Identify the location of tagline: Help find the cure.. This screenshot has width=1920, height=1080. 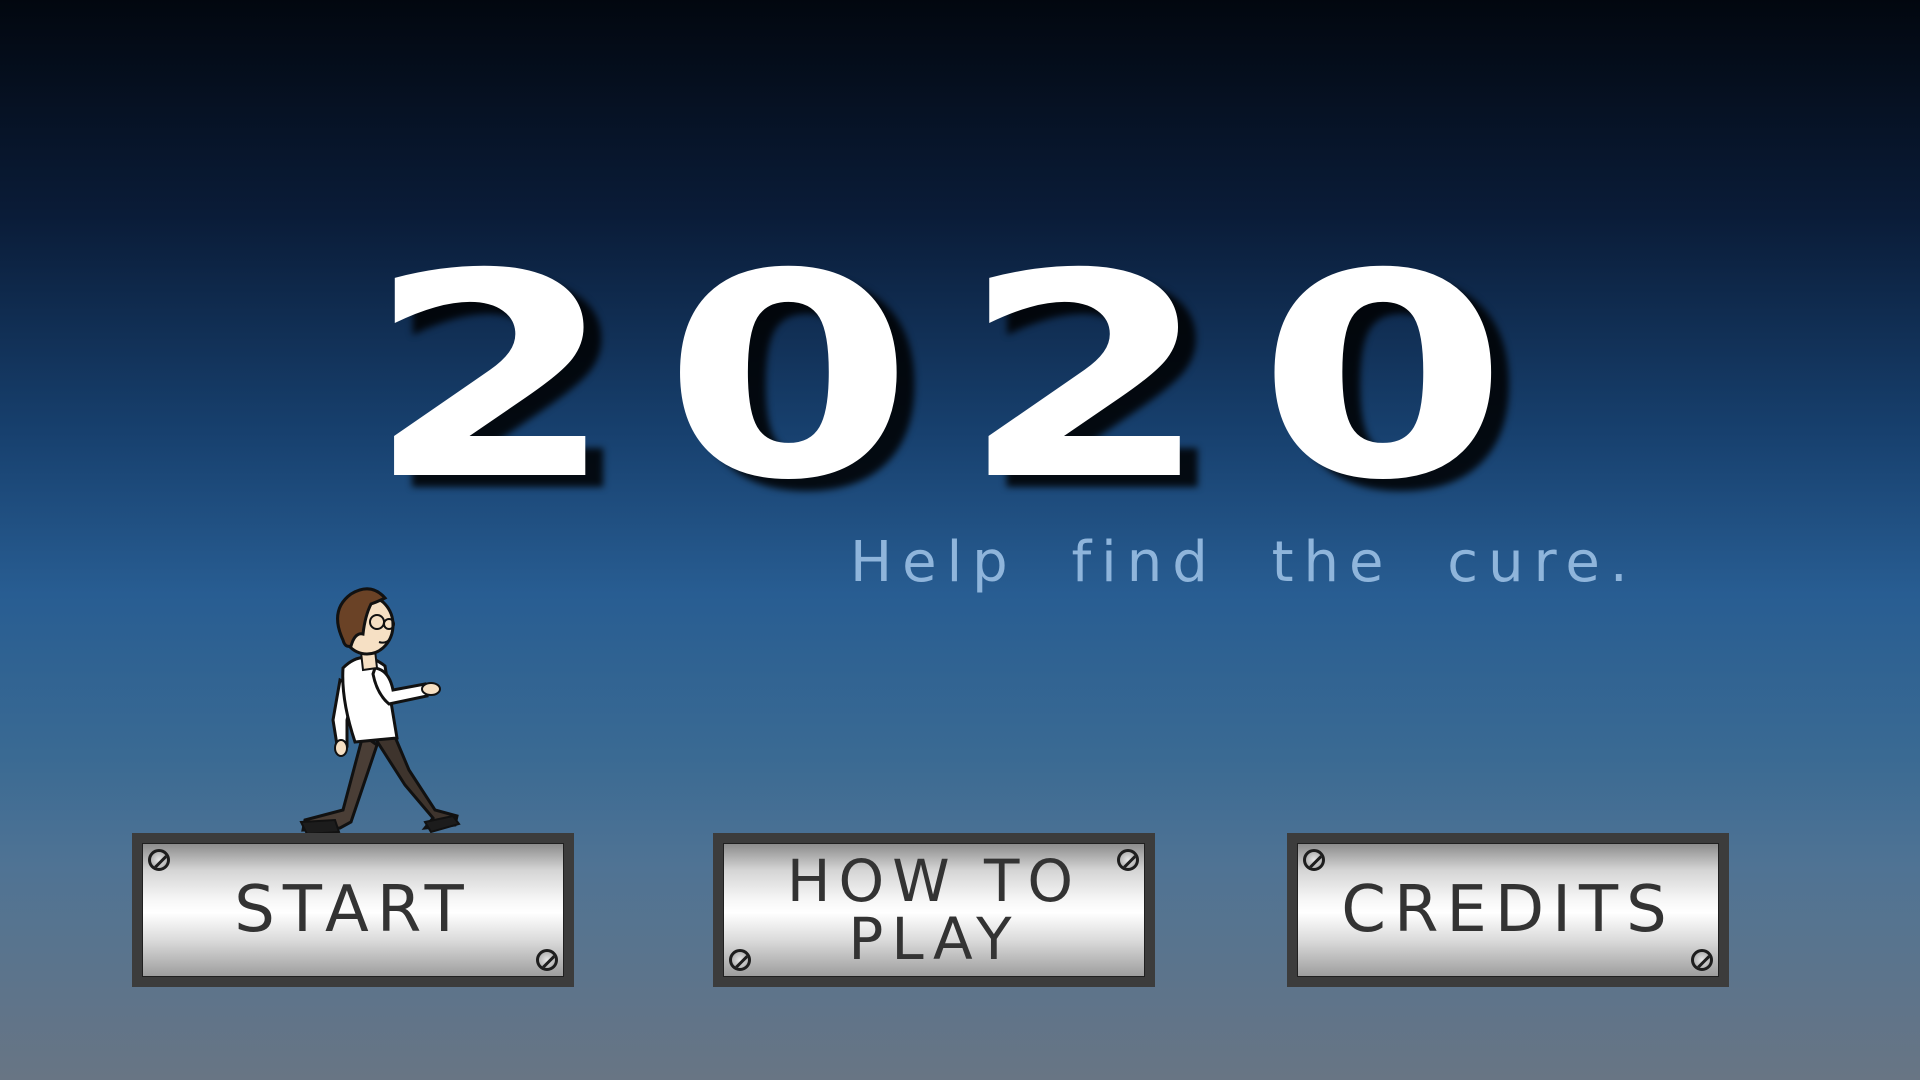
(1244, 562).